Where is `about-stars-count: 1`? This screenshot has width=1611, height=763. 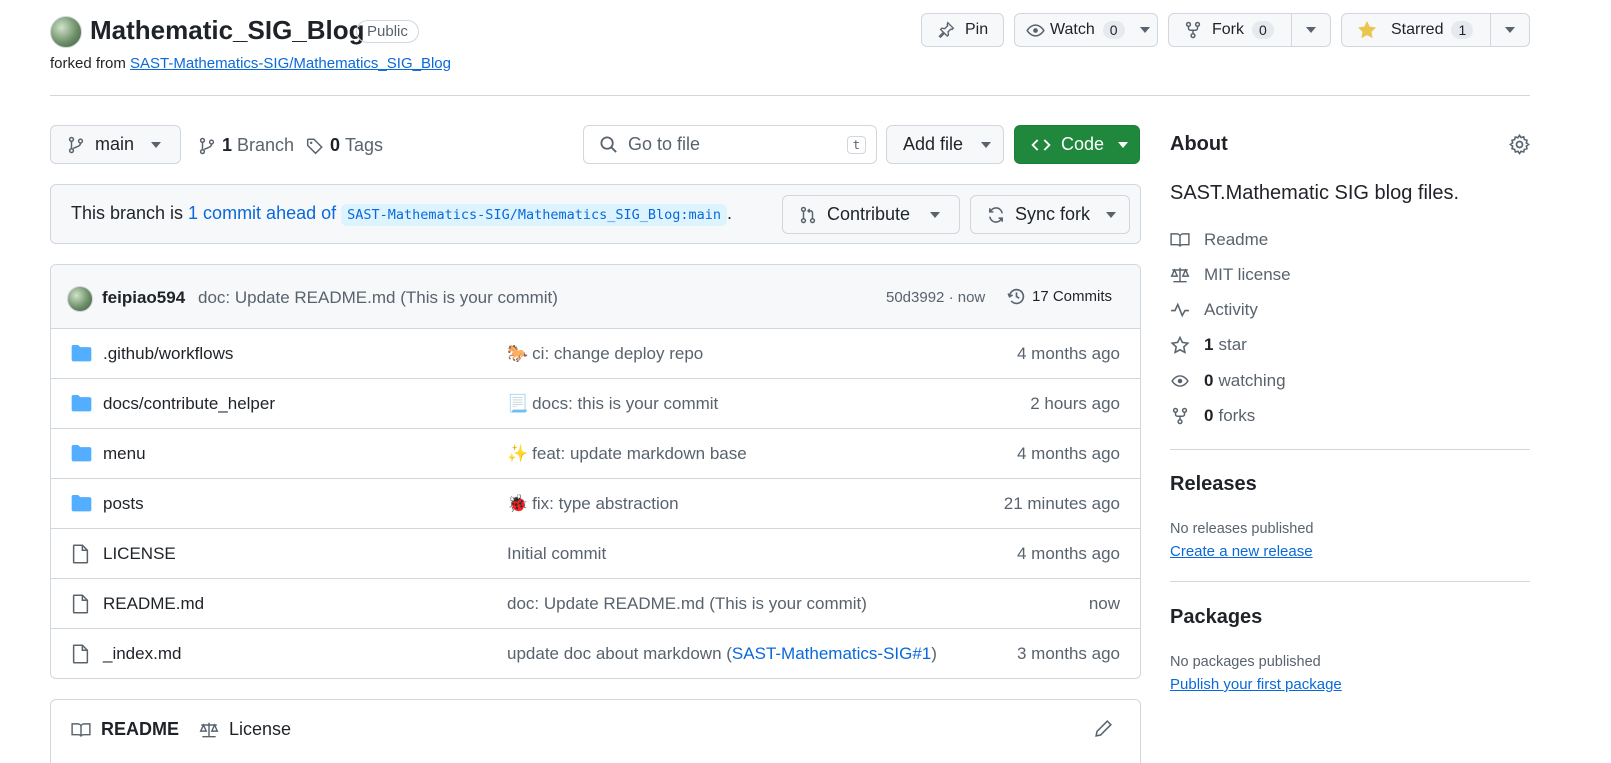 about-stars-count: 1 is located at coordinates (1209, 344).